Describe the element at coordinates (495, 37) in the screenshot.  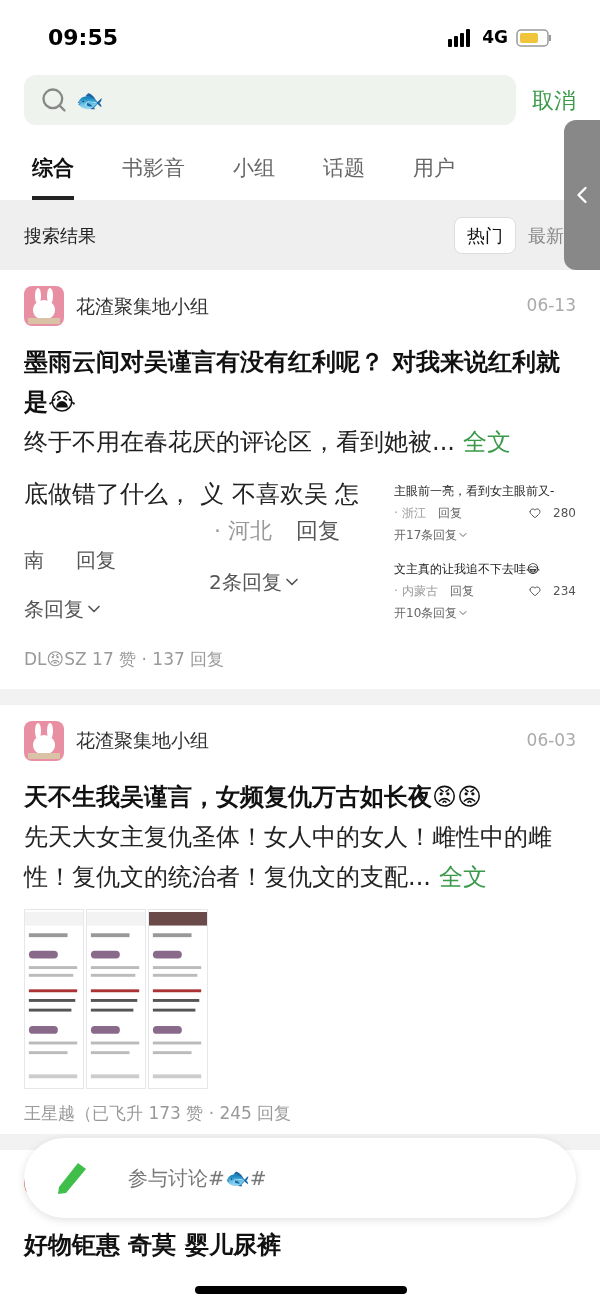
I see `network-label: 4G` at that location.